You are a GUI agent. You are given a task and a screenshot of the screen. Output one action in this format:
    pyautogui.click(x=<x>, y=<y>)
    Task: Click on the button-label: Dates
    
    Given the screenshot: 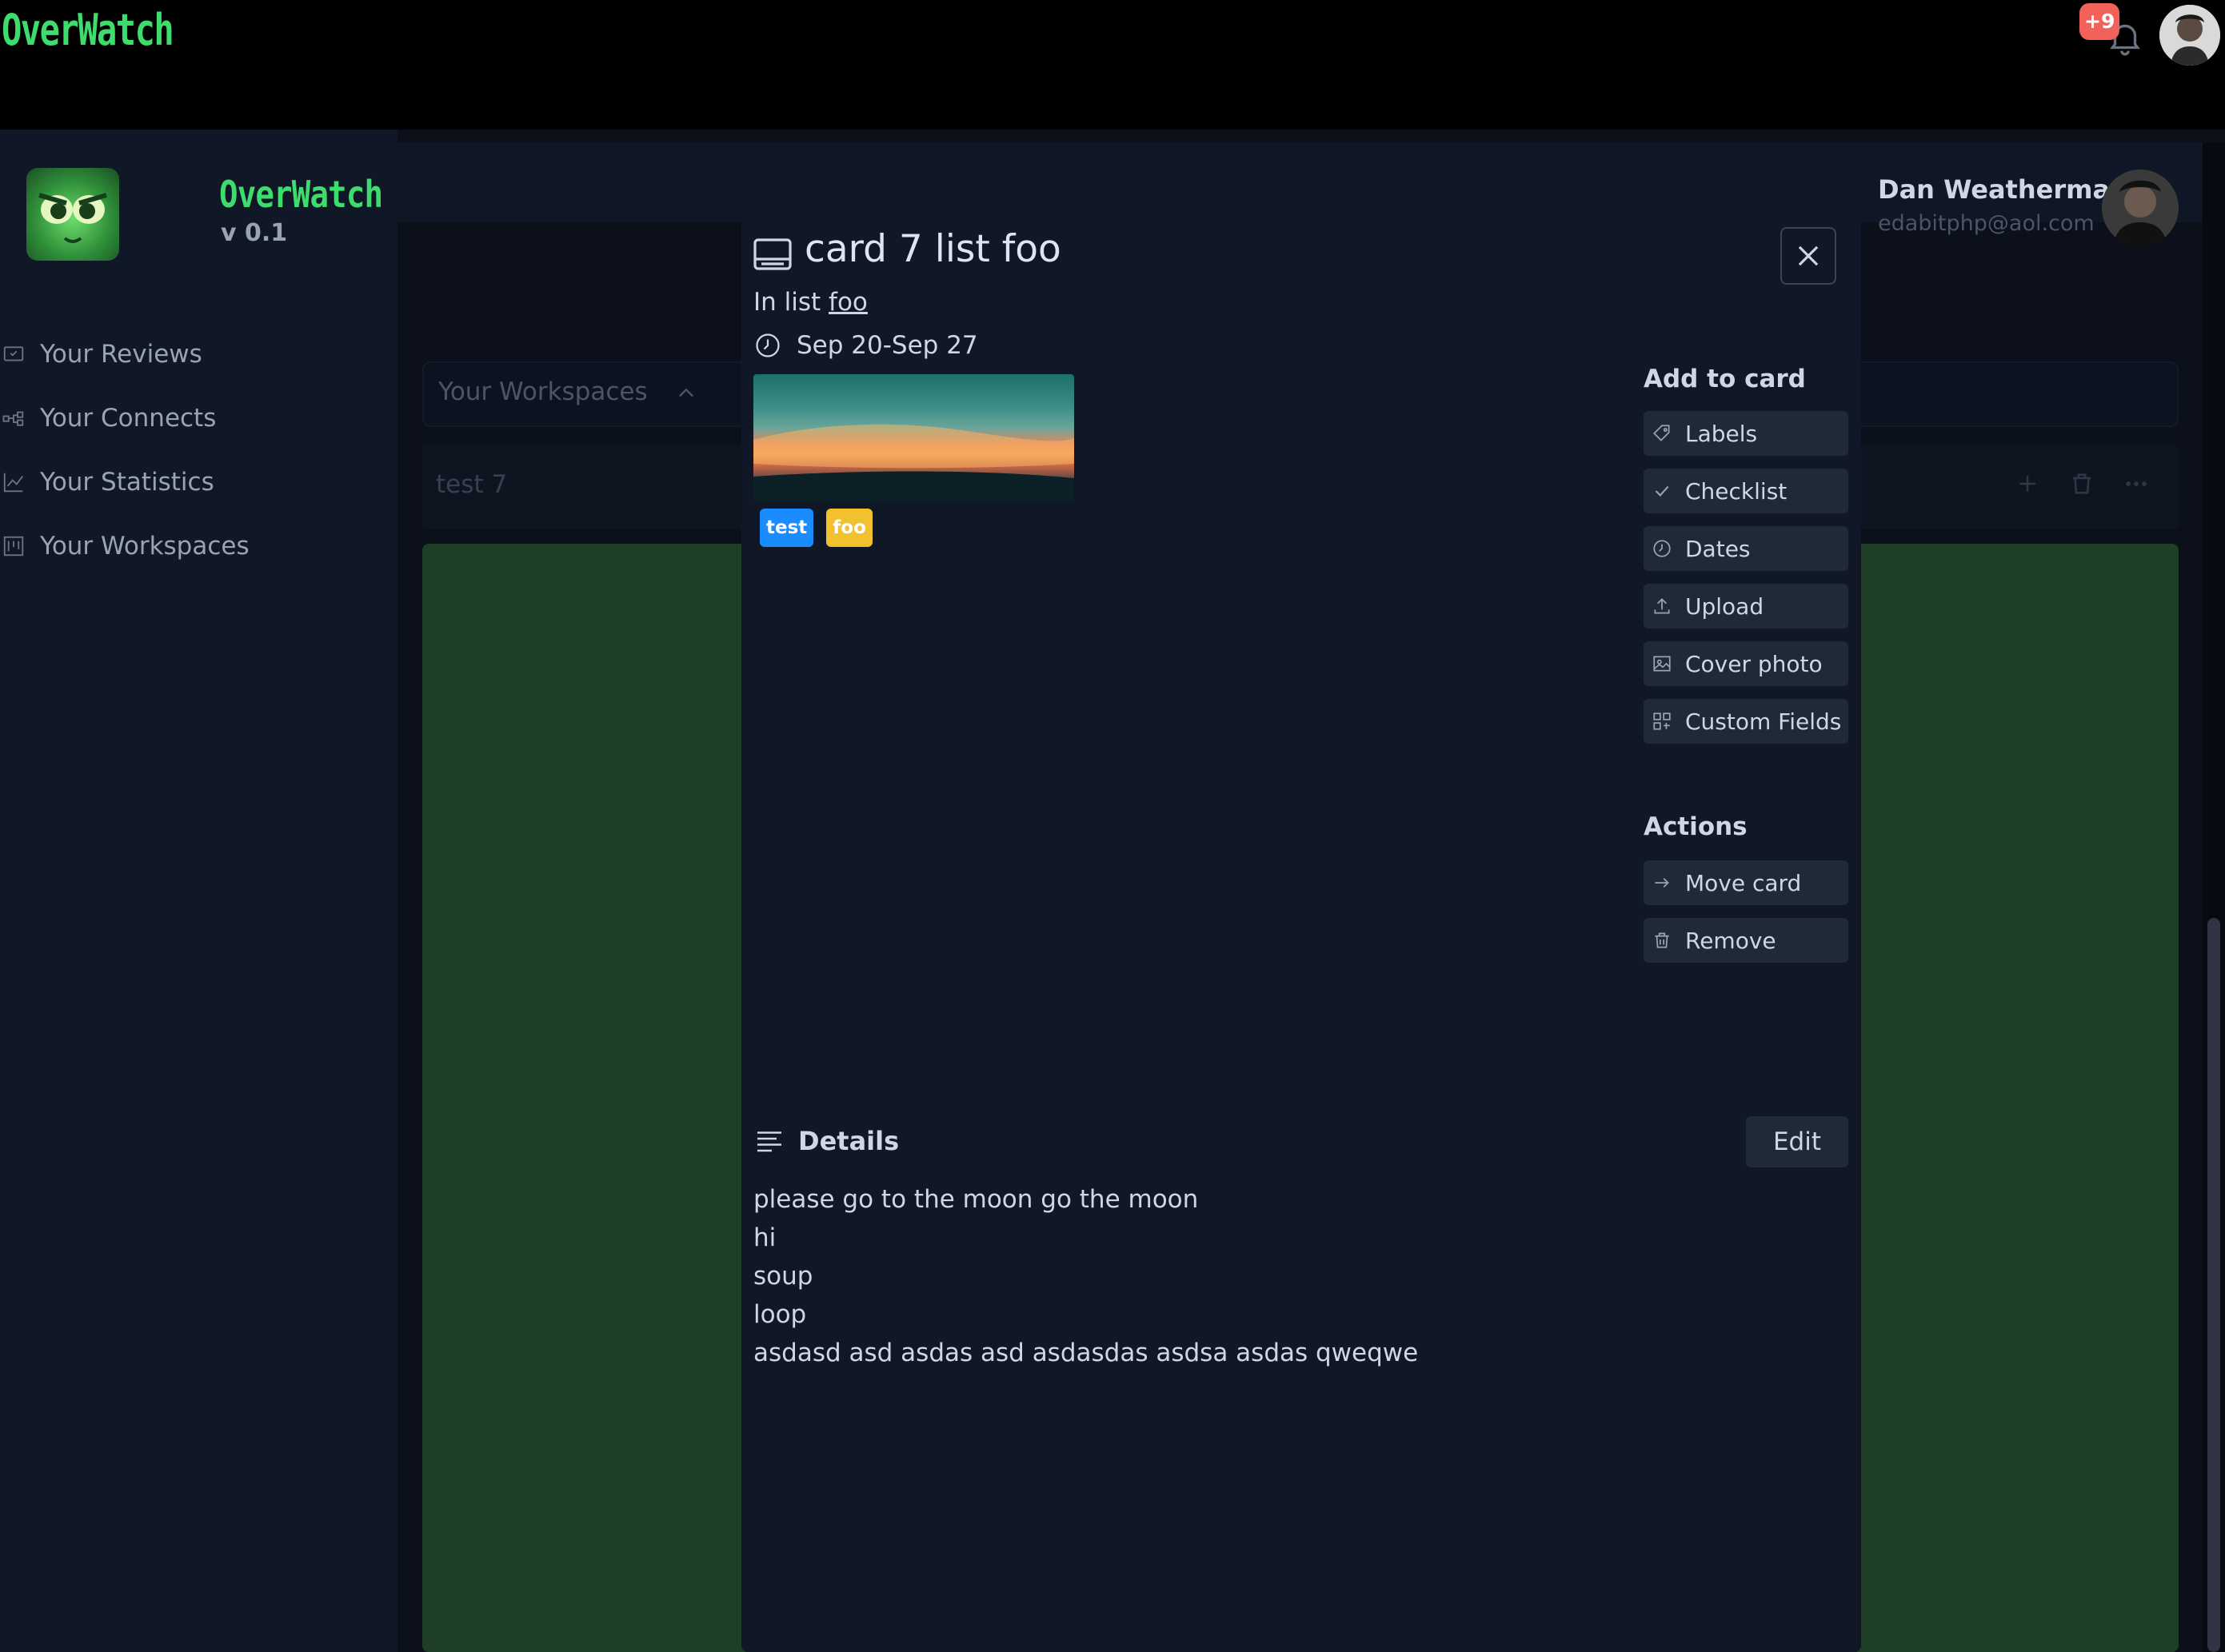 What is the action you would take?
    pyautogui.click(x=1718, y=548)
    